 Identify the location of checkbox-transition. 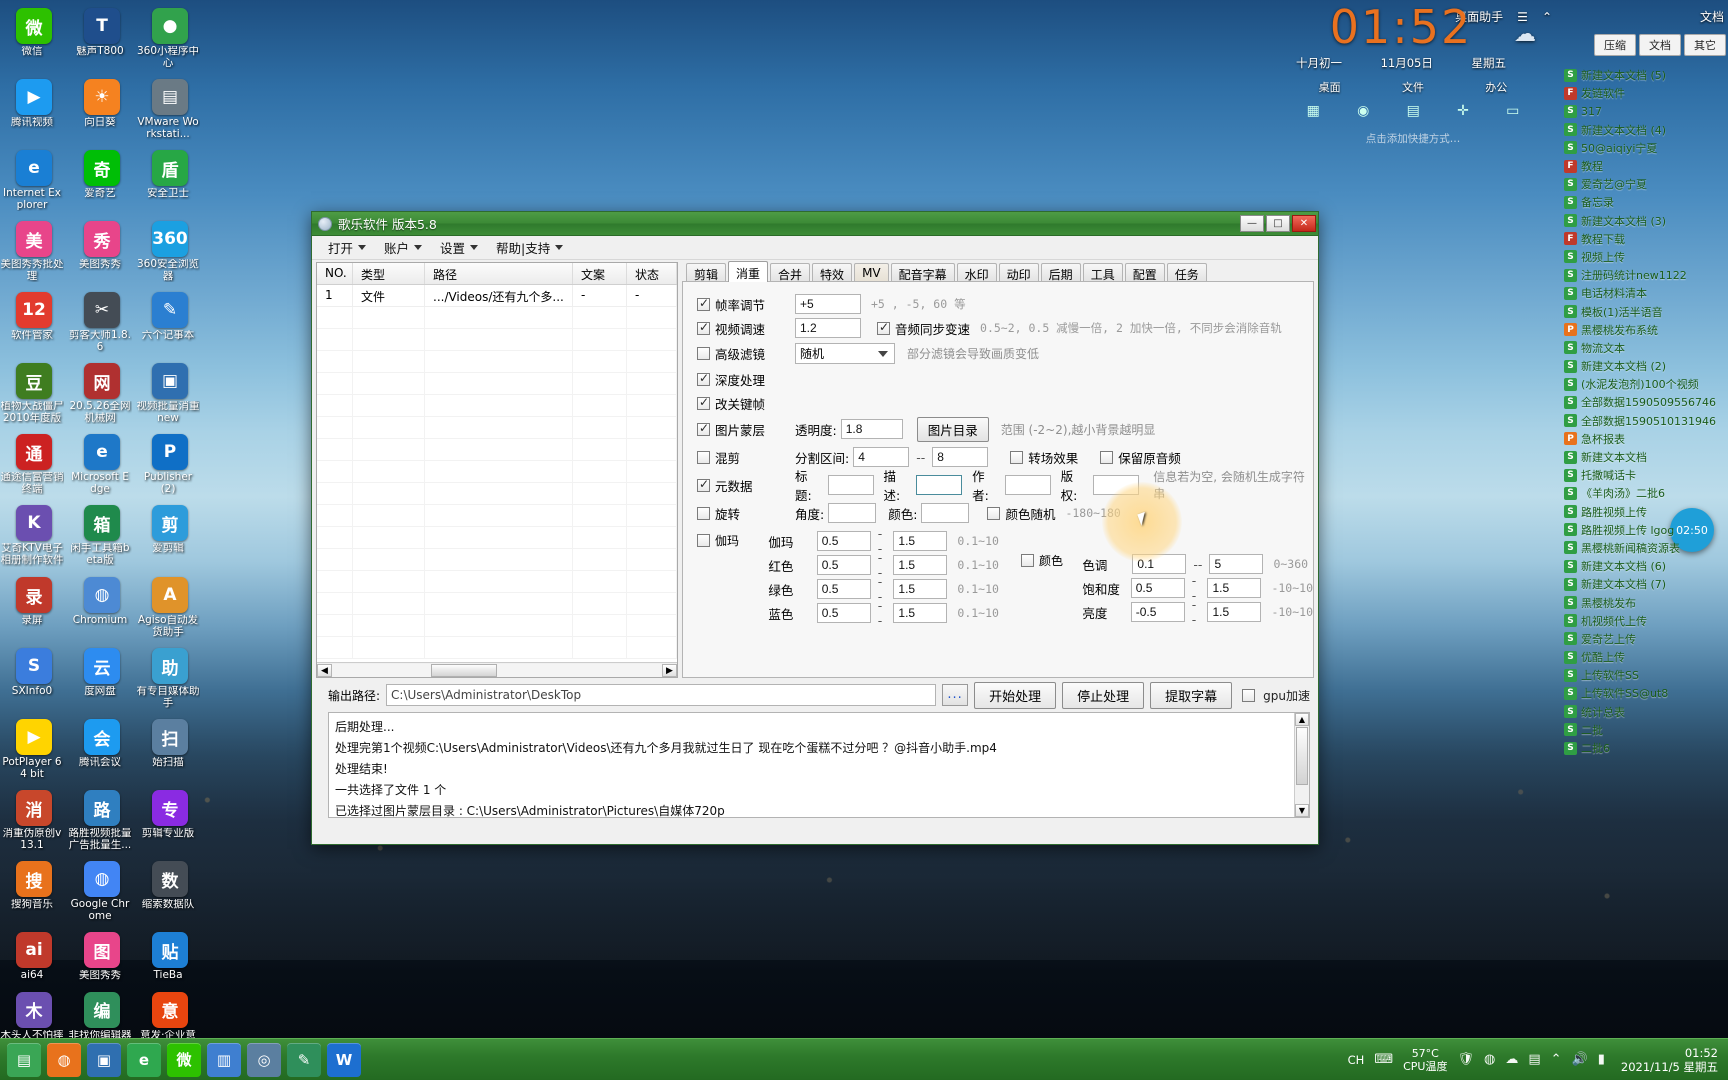
(1017, 457).